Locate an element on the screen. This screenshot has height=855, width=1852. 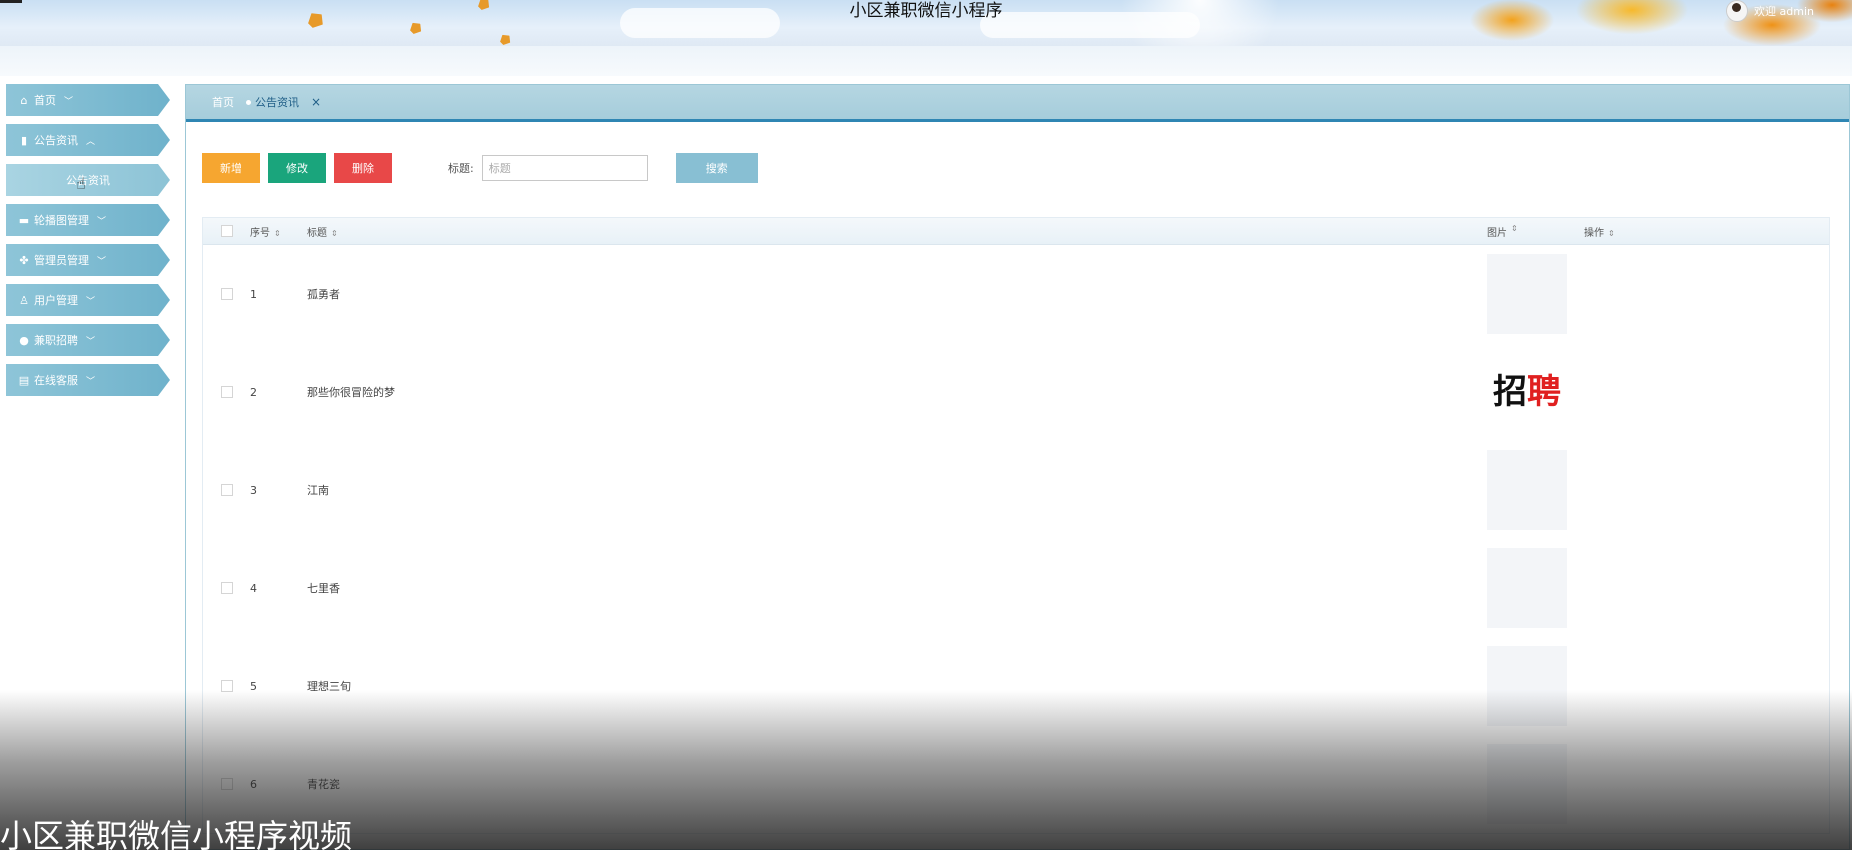
header-image: 图片 ⇕ is located at coordinates (1535, 231).